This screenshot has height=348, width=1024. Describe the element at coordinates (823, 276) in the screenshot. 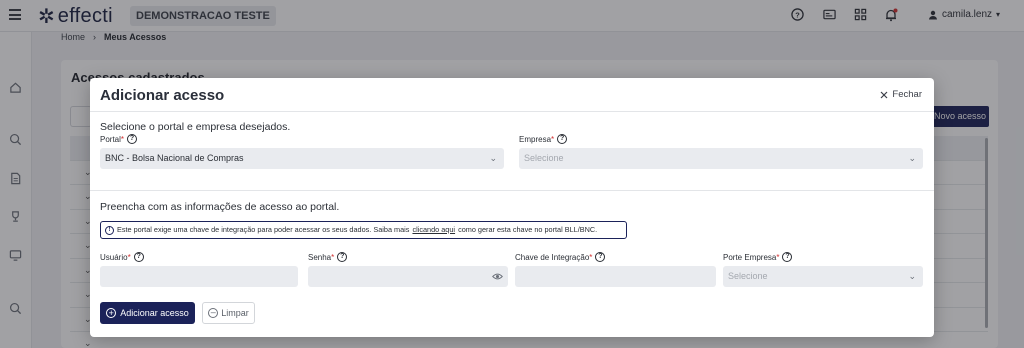

I see `porte-select: Selecione ⌄` at that location.